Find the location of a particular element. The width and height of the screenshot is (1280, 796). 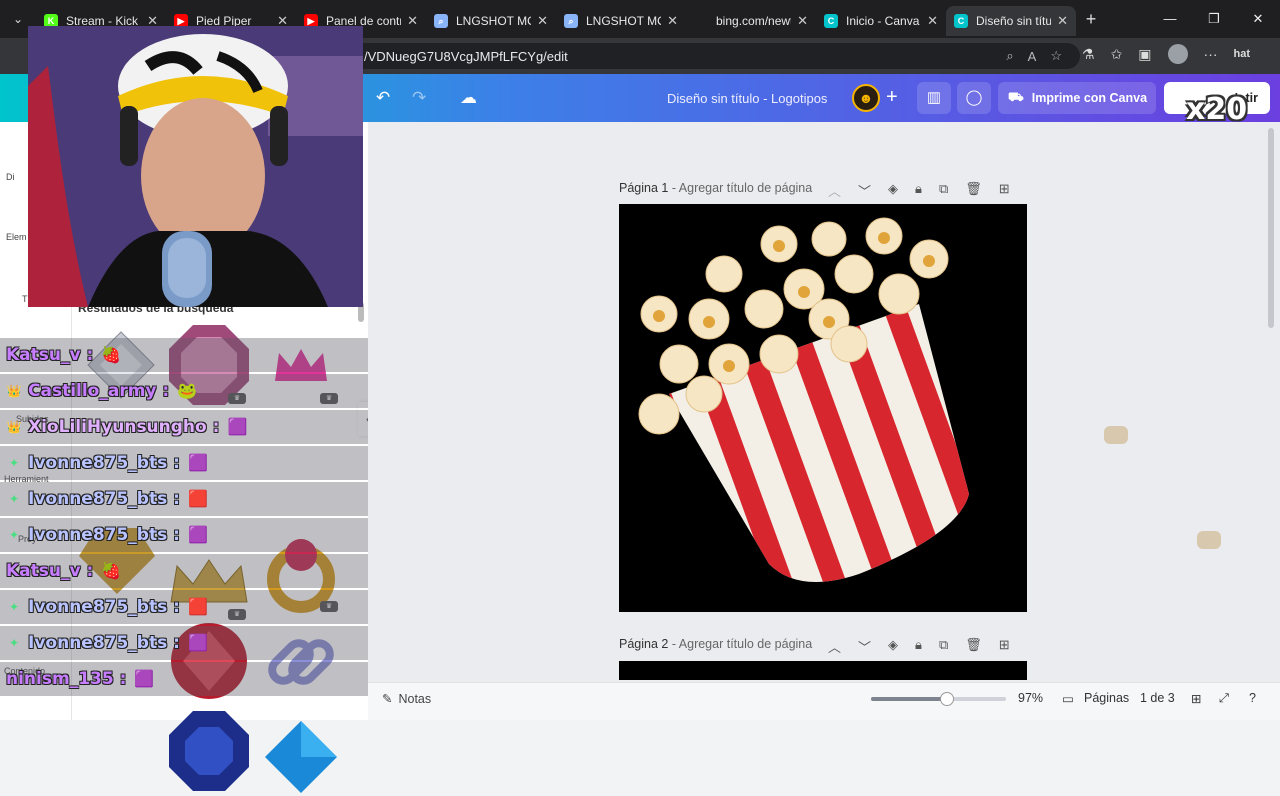

favorites-icon: ✩ is located at coordinates (1117, 54).